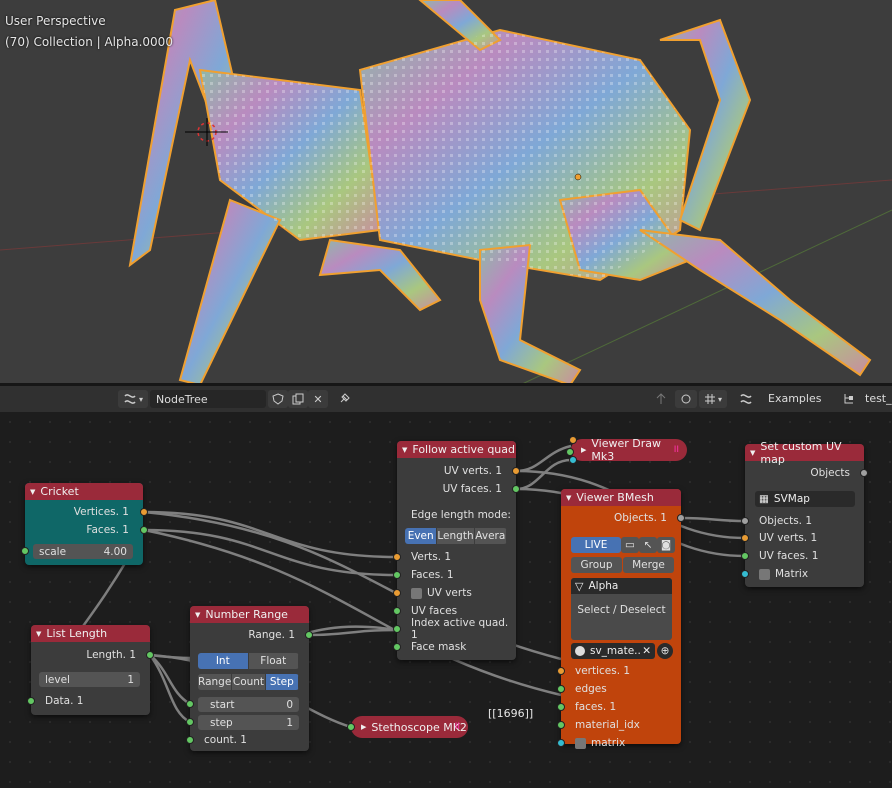  What do you see at coordinates (516, 489) in the screenshot?
I see `socket-uv-faces-out` at bounding box center [516, 489].